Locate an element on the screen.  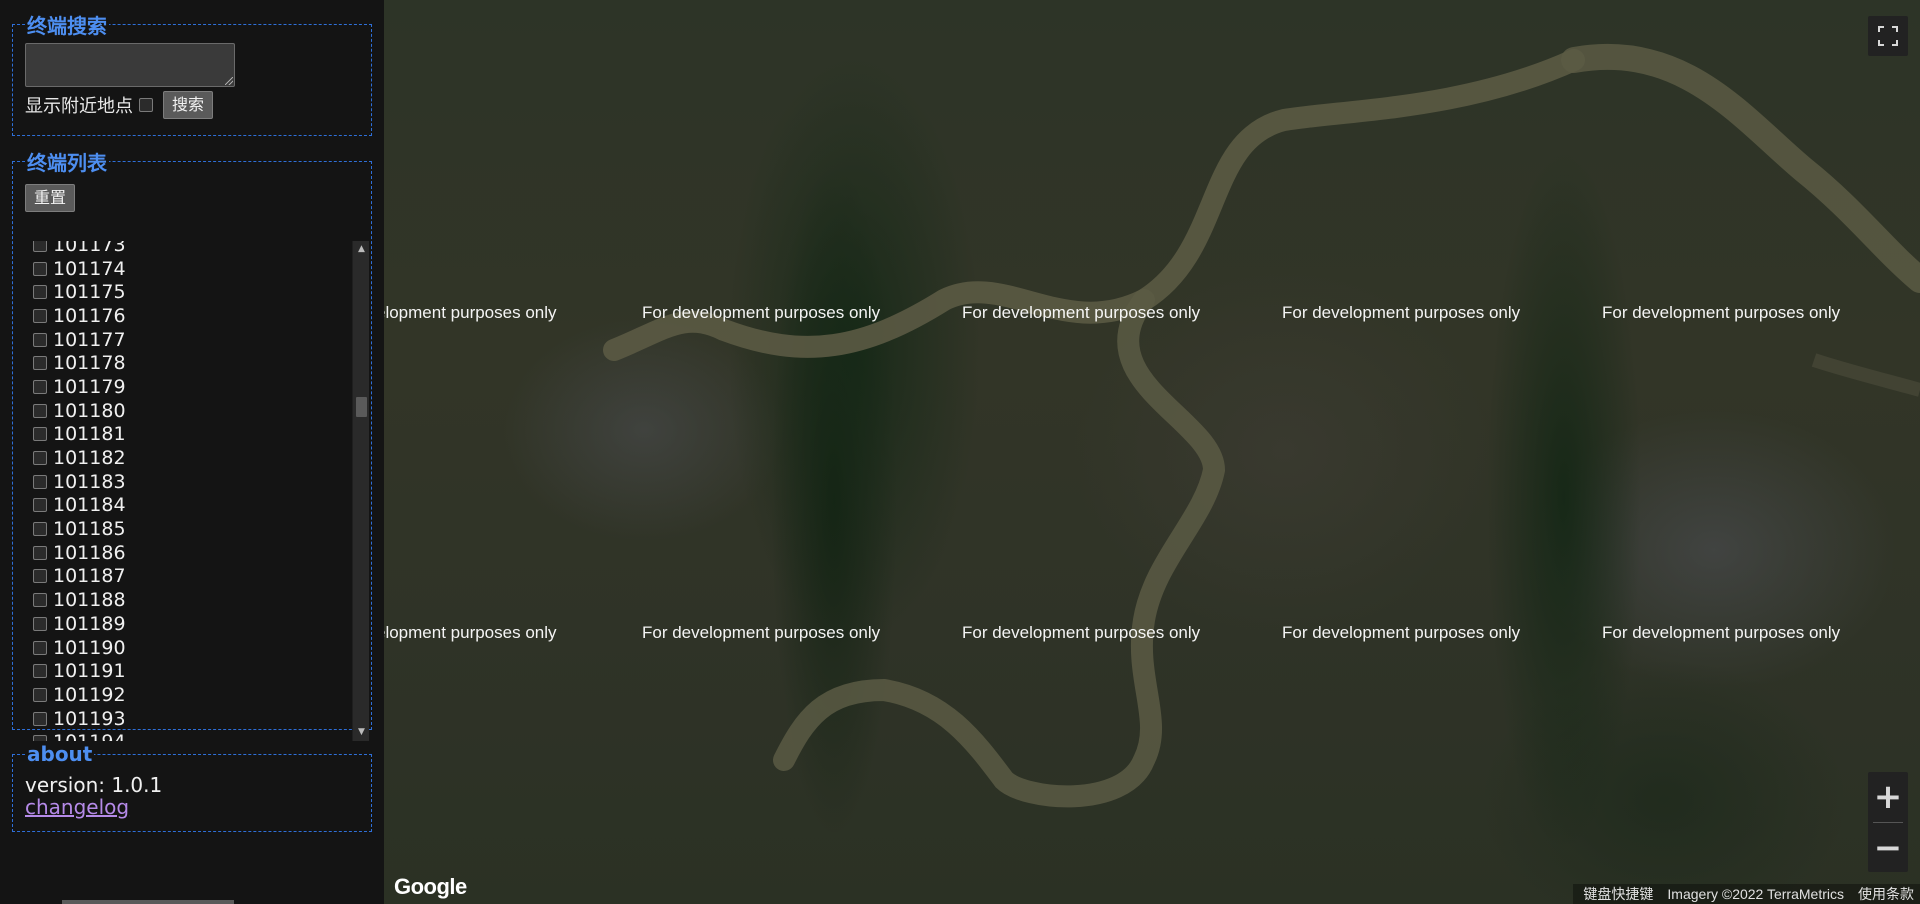
list-item: 101173 is located at coordinates (185, 249).